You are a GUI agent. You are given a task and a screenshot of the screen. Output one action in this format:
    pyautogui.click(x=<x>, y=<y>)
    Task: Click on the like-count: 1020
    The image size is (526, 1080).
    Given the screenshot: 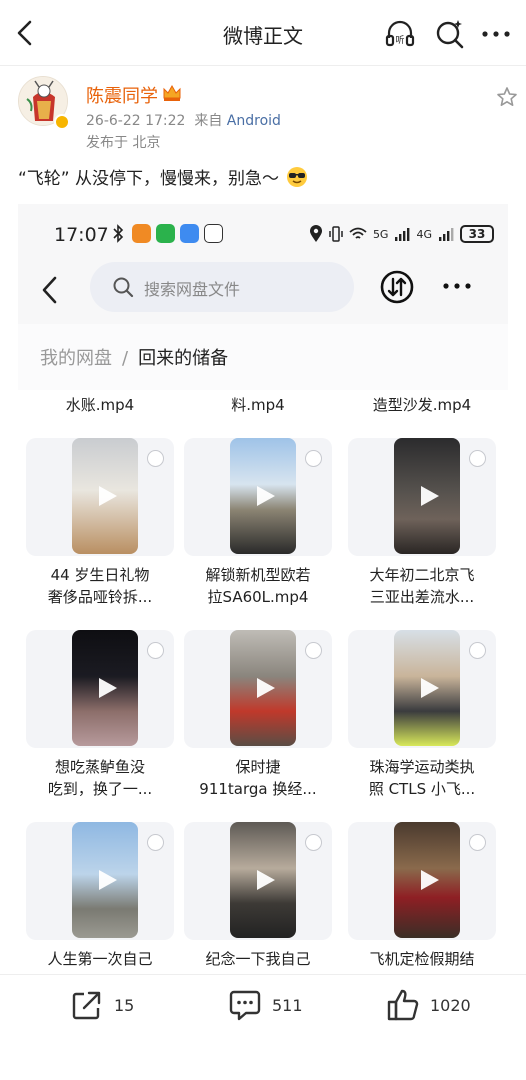 What is the action you would take?
    pyautogui.click(x=450, y=1005)
    